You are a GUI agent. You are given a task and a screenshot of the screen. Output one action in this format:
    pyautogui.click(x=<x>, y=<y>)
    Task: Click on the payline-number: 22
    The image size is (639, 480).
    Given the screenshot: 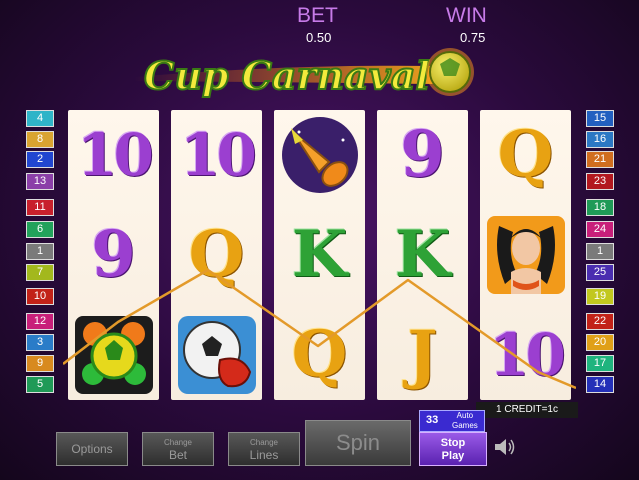 What is the action you would take?
    pyautogui.click(x=600, y=321)
    